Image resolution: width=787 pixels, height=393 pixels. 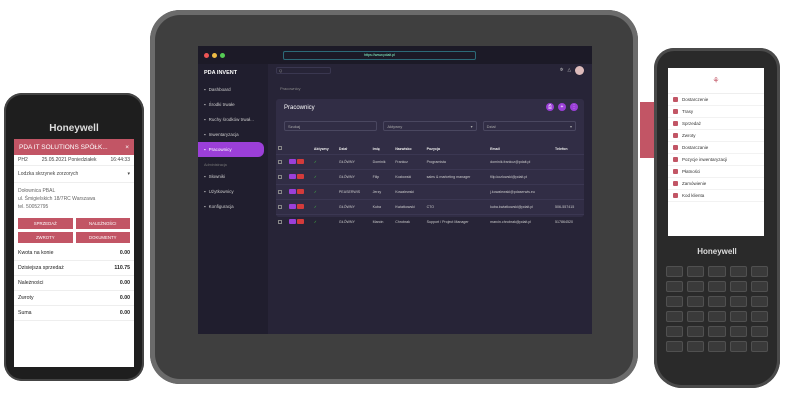 What do you see at coordinates (716, 112) in the screenshot?
I see `scanner-menu-item: Trasy` at bounding box center [716, 112].